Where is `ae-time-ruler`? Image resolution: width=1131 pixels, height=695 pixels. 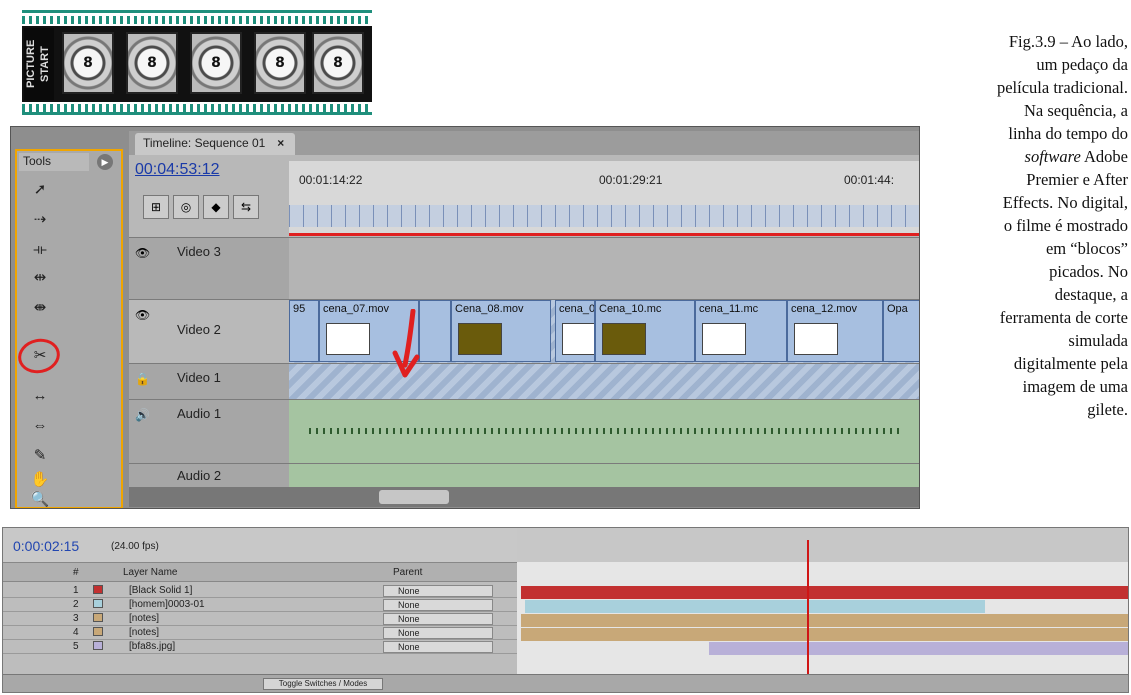
ae-time-ruler is located at coordinates (822, 545).